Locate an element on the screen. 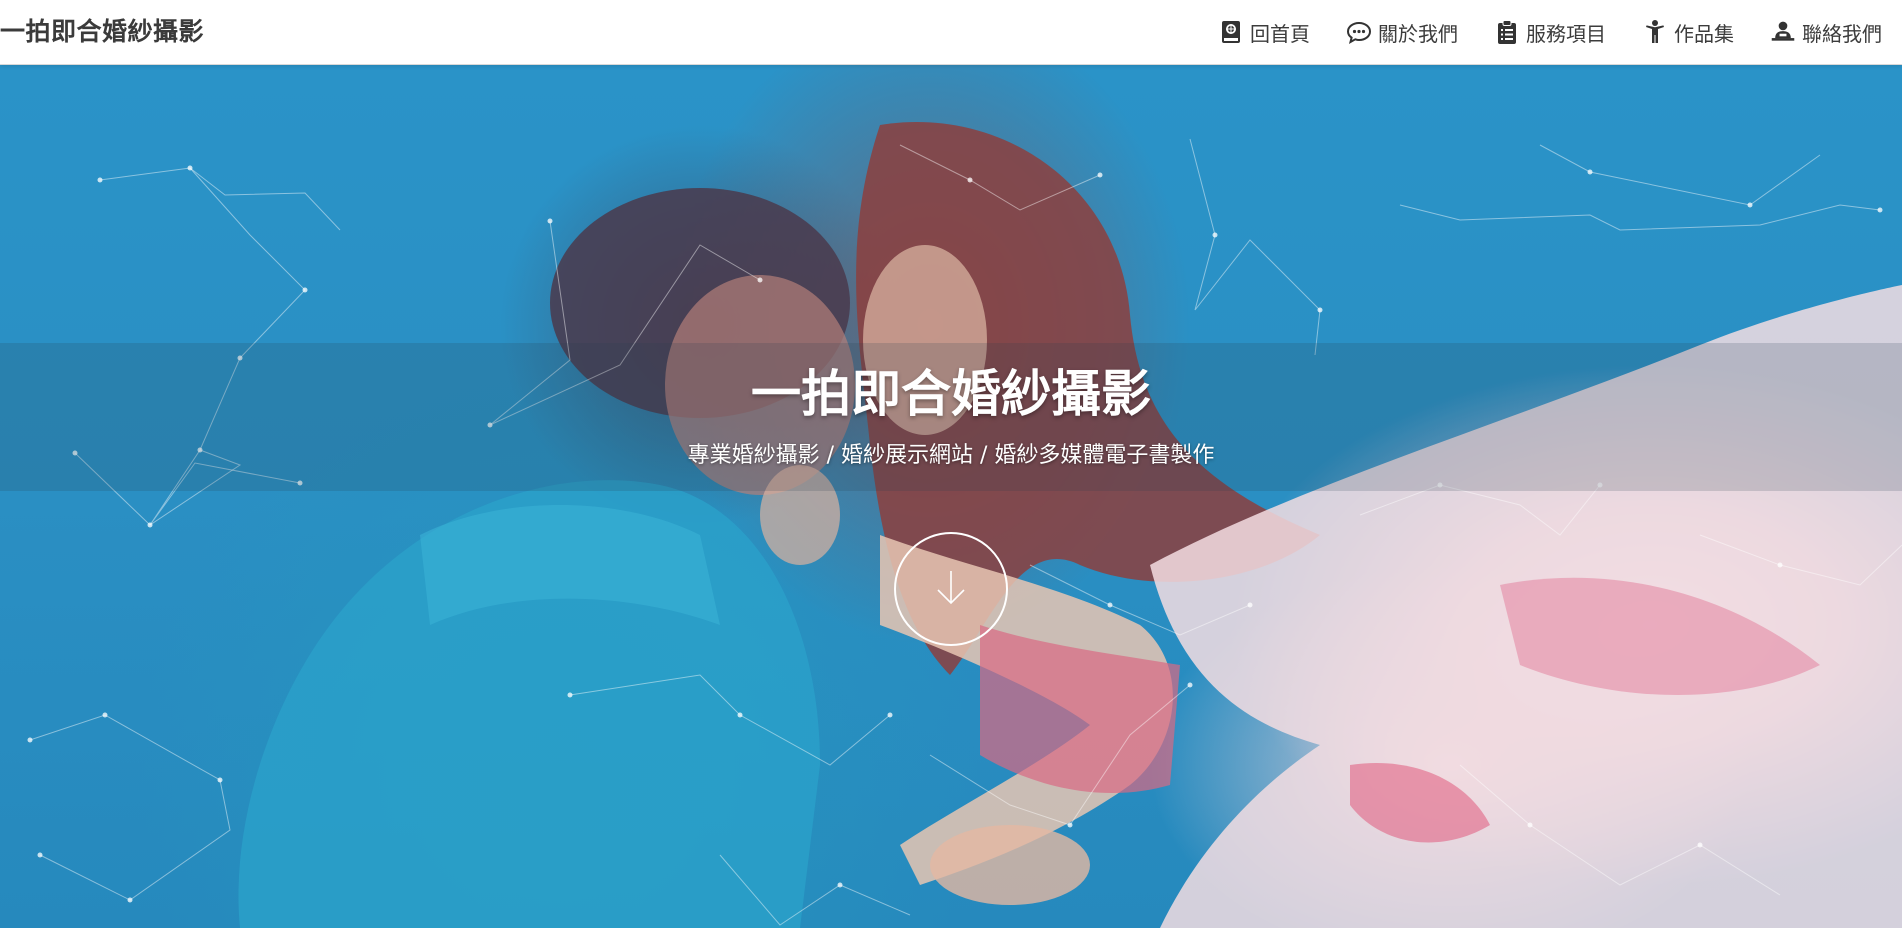 The image size is (1902, 928). nav-item-portfolio: 作品集 is located at coordinates (1688, 32).